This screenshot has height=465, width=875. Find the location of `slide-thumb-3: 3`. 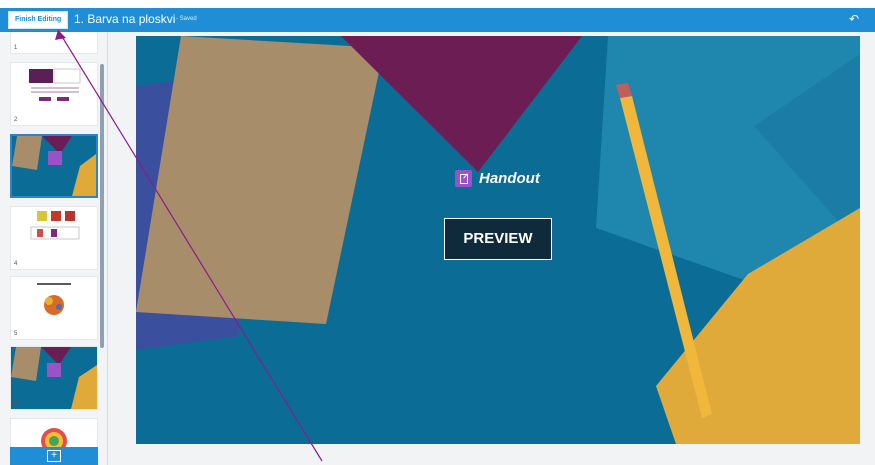

slide-thumb-3: 3 is located at coordinates (54, 166).